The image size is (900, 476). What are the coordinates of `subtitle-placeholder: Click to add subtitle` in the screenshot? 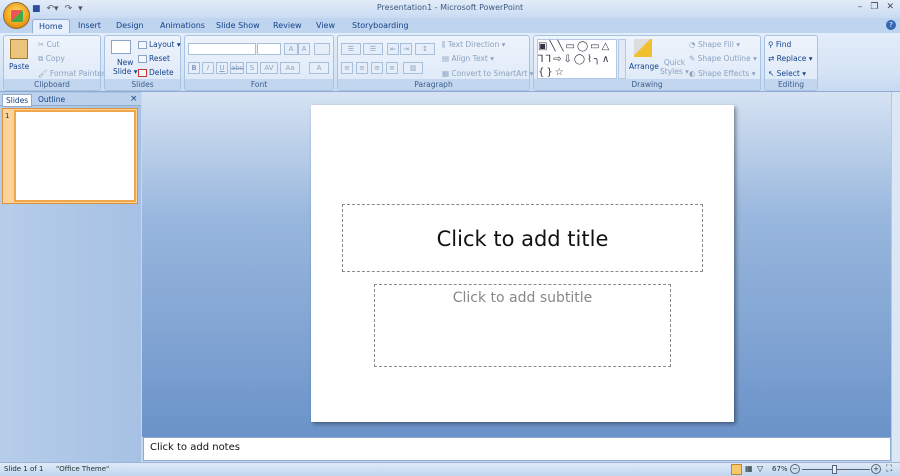 It's located at (522, 325).